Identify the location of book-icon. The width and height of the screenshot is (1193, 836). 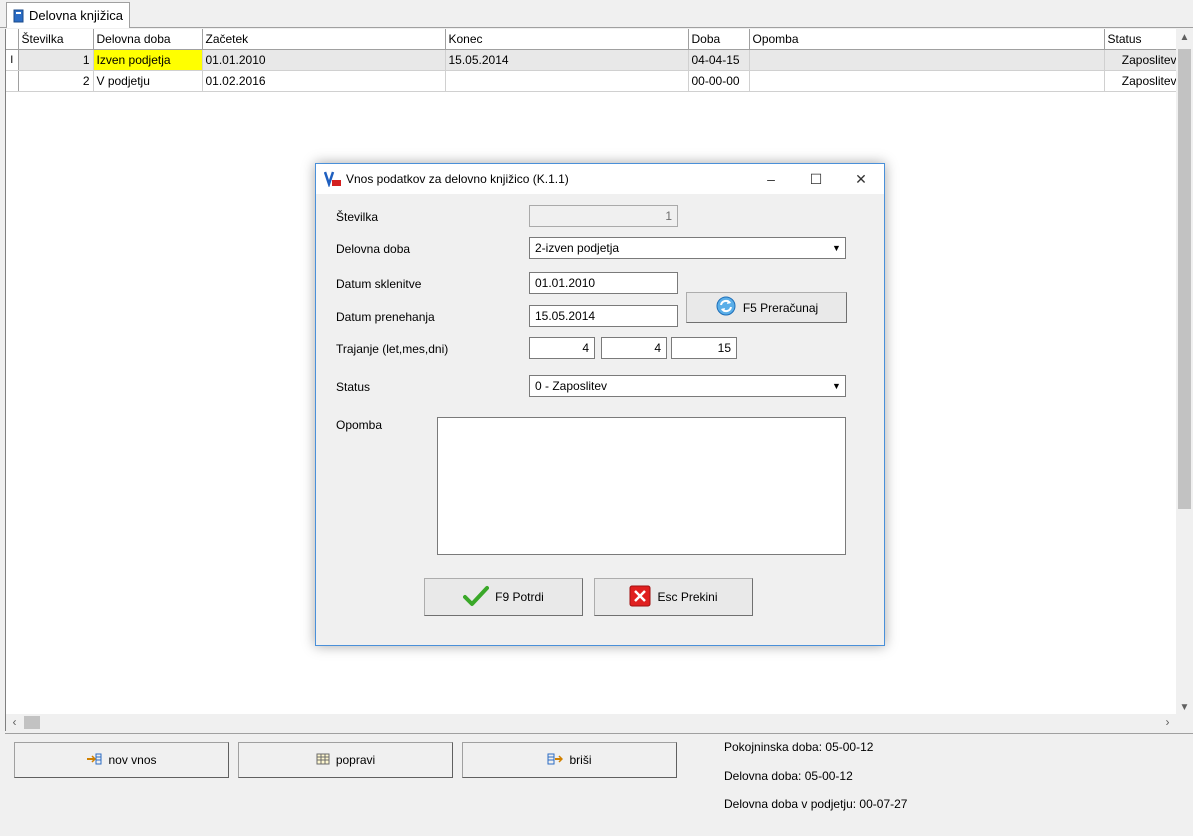
(19, 16).